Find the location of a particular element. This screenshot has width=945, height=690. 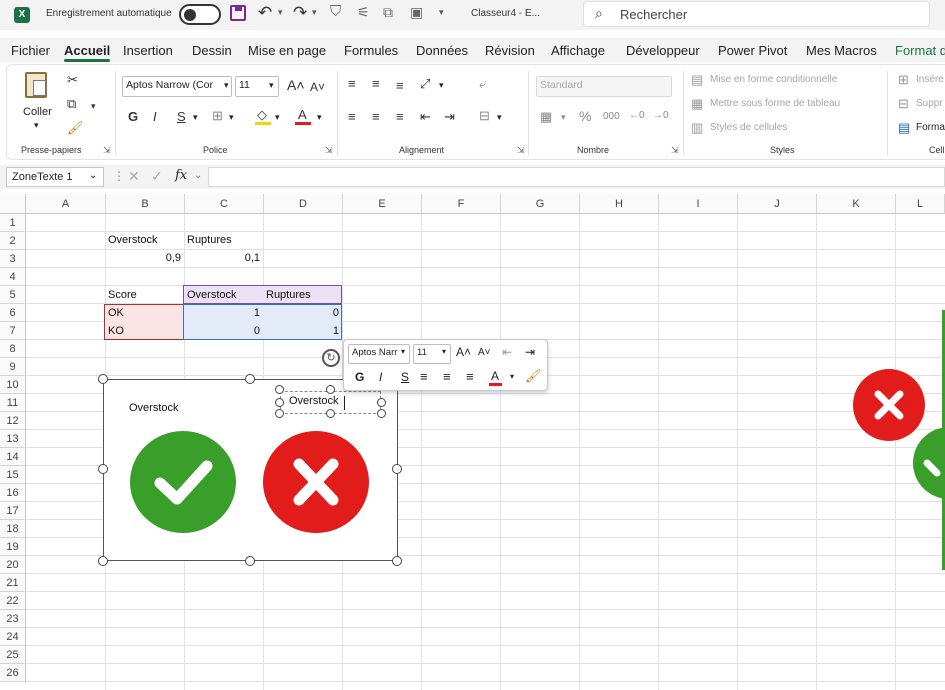

cell-c3: 0,1 is located at coordinates (223, 258).